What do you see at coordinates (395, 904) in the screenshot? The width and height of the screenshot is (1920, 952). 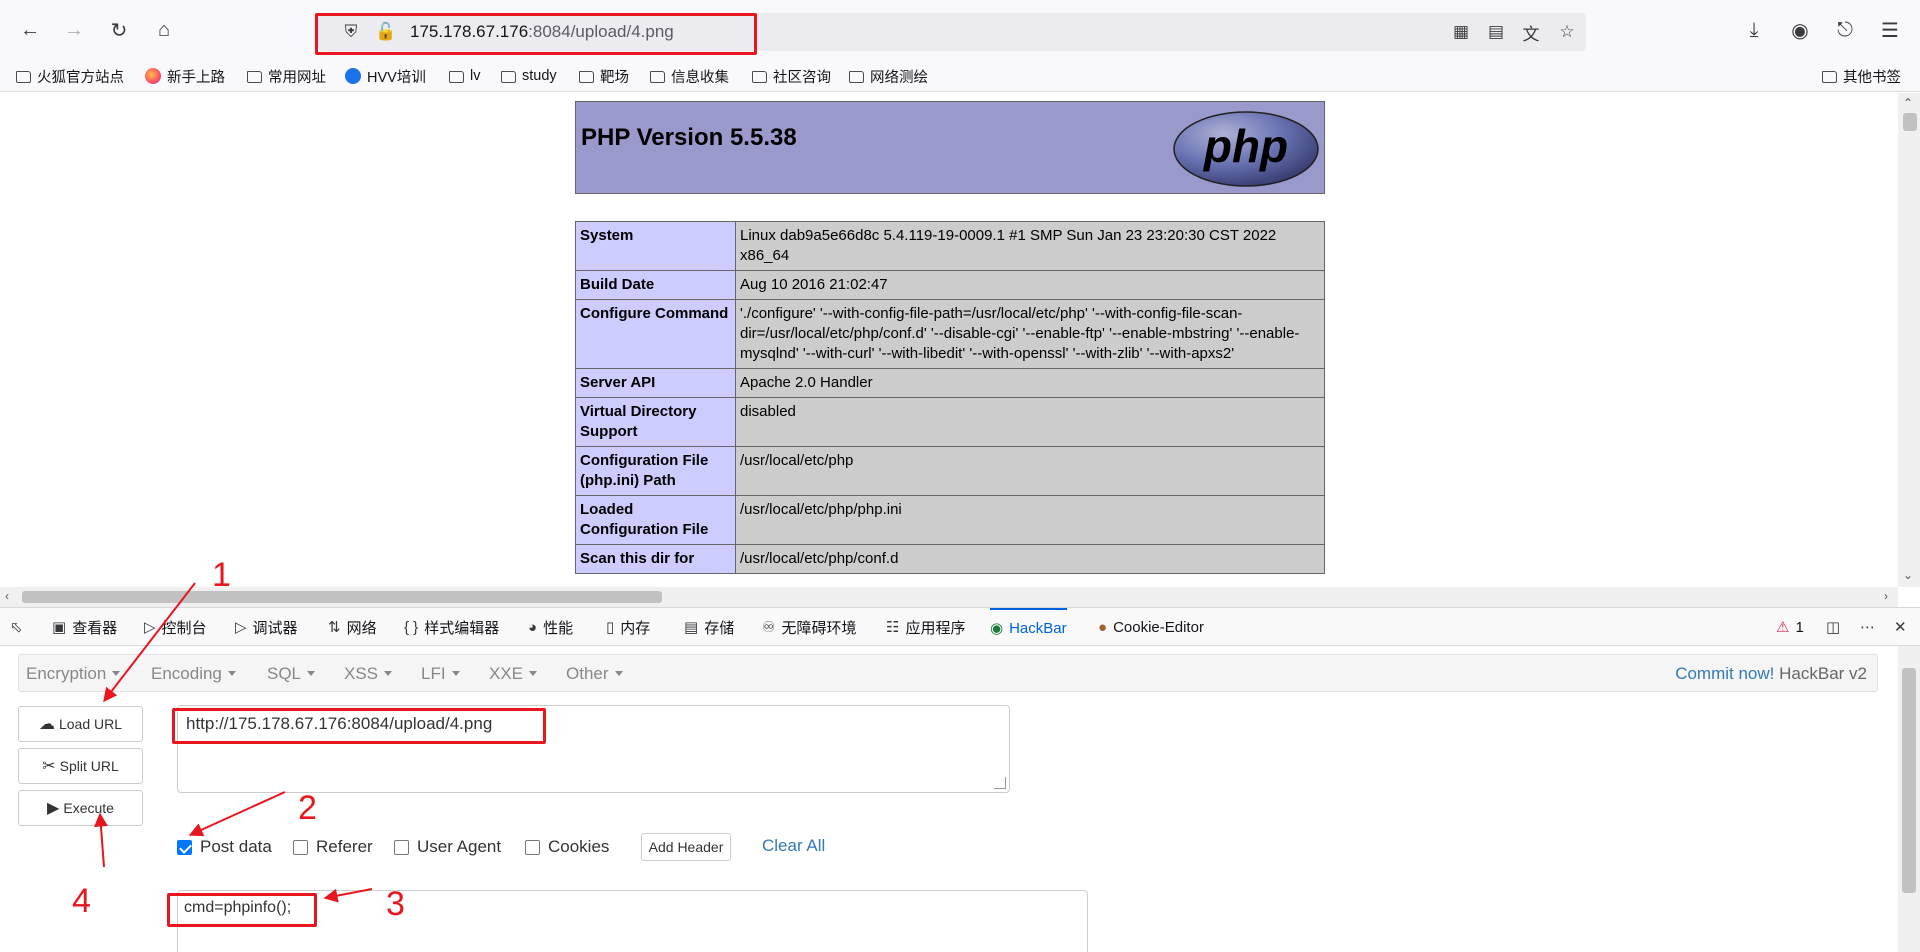 I see `annotation-number: 3` at bounding box center [395, 904].